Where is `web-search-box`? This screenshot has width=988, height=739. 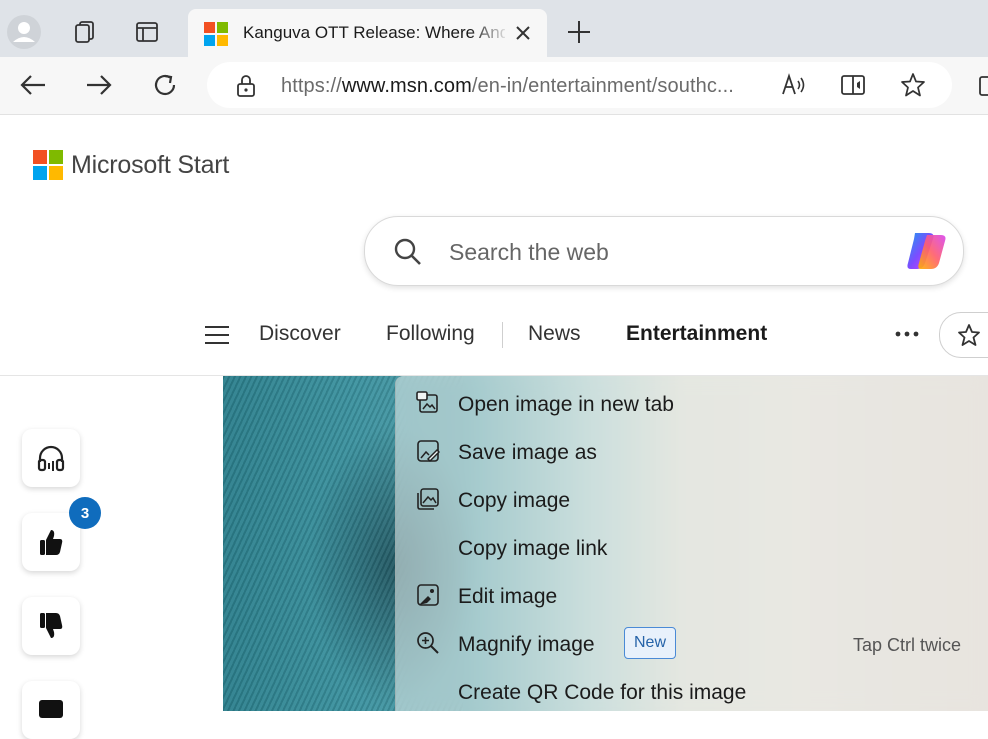
web-search-box is located at coordinates (664, 251).